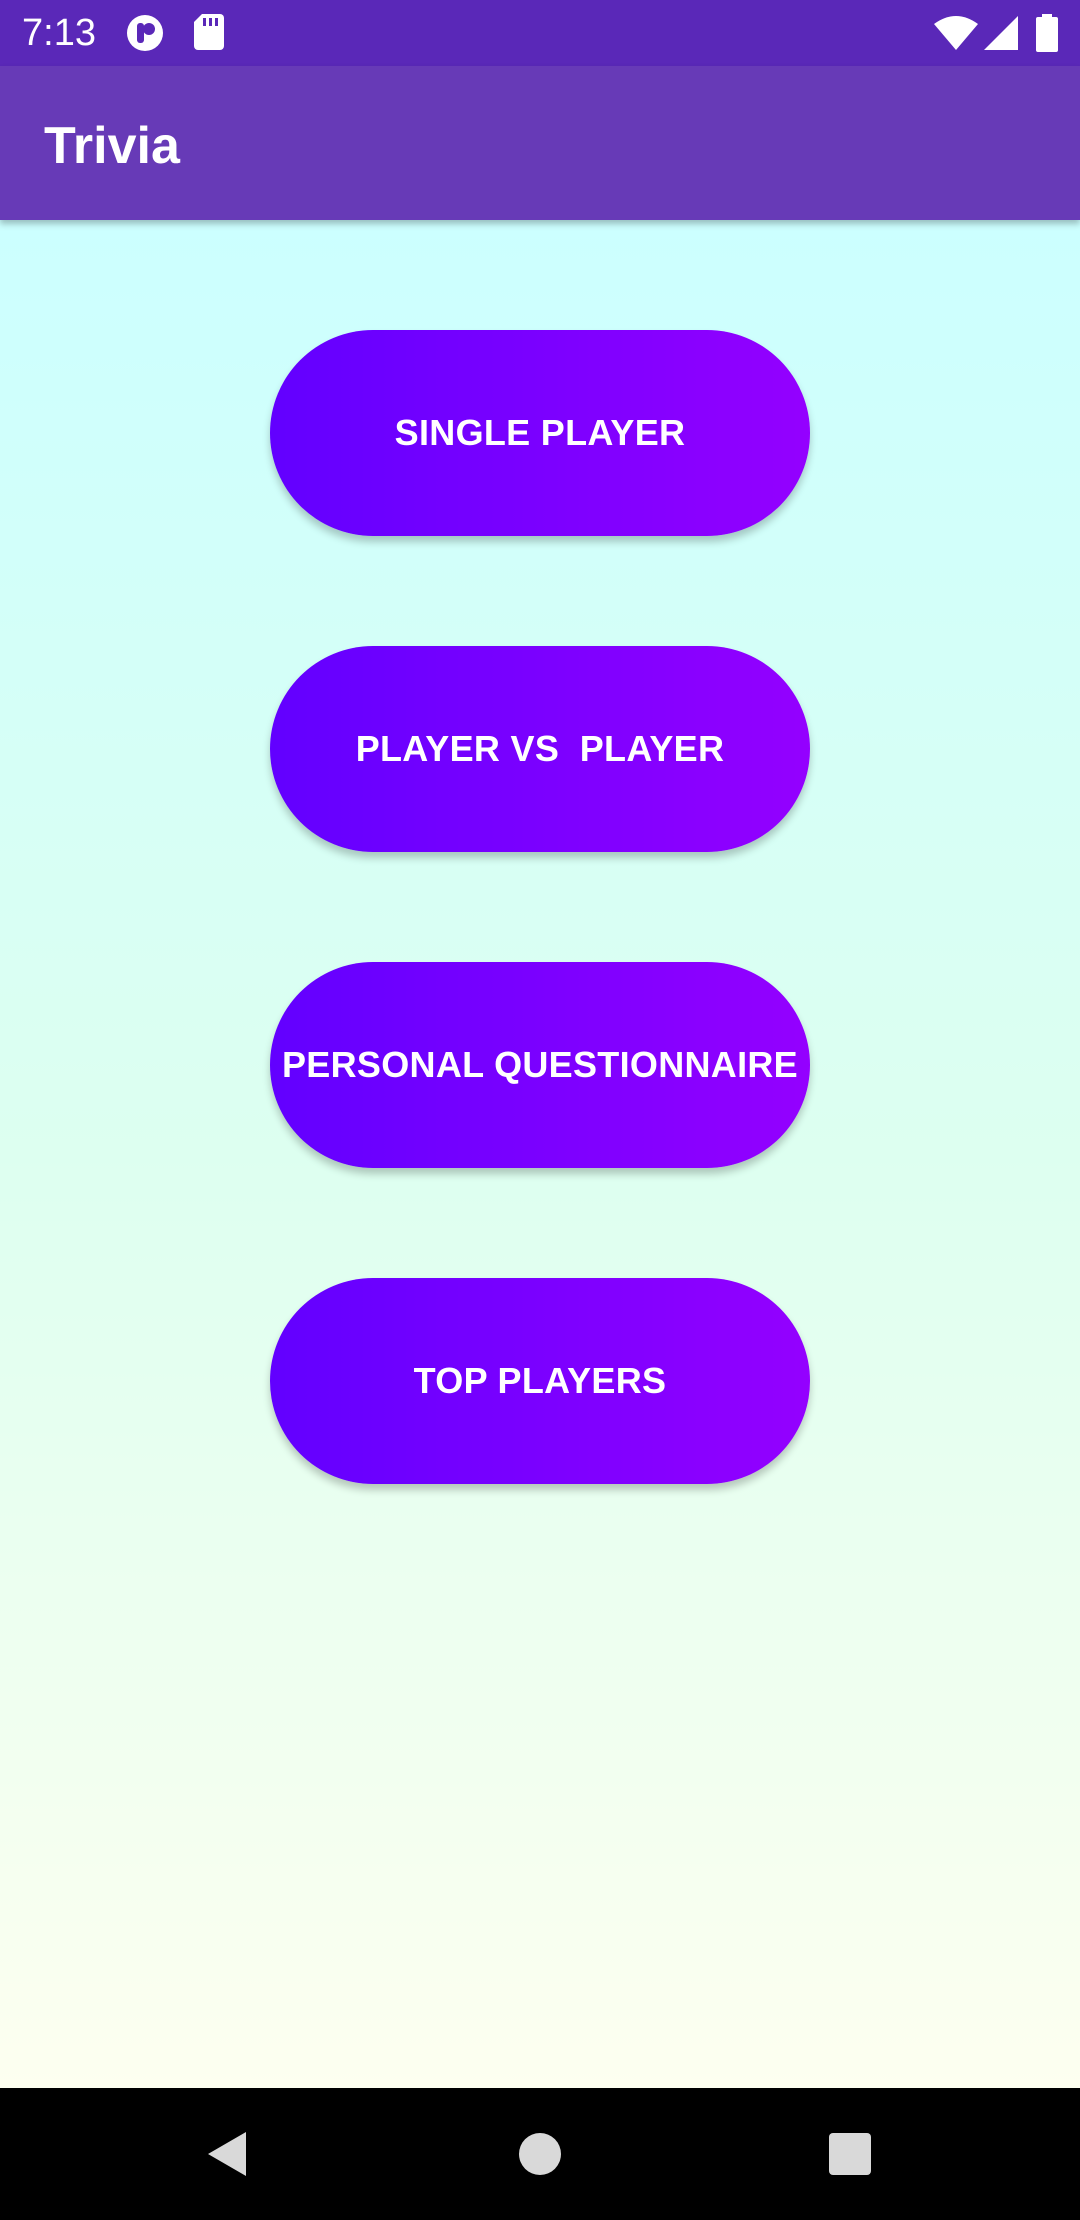  I want to click on recents-icon, so click(850, 2154).